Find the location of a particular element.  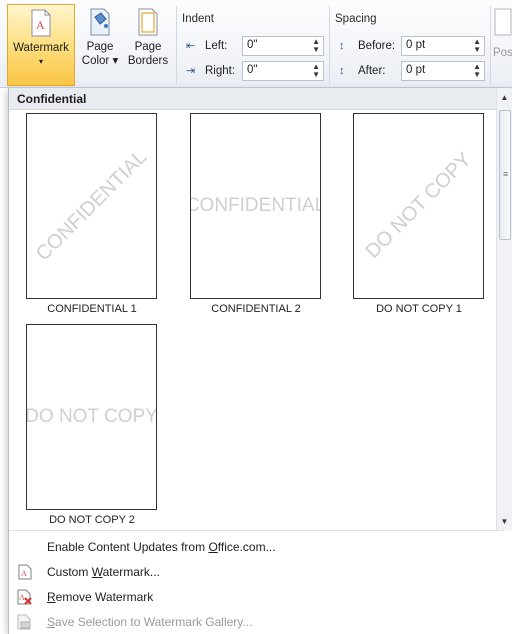

indent-left-input: 0" ▲ ▼ is located at coordinates (283, 46).